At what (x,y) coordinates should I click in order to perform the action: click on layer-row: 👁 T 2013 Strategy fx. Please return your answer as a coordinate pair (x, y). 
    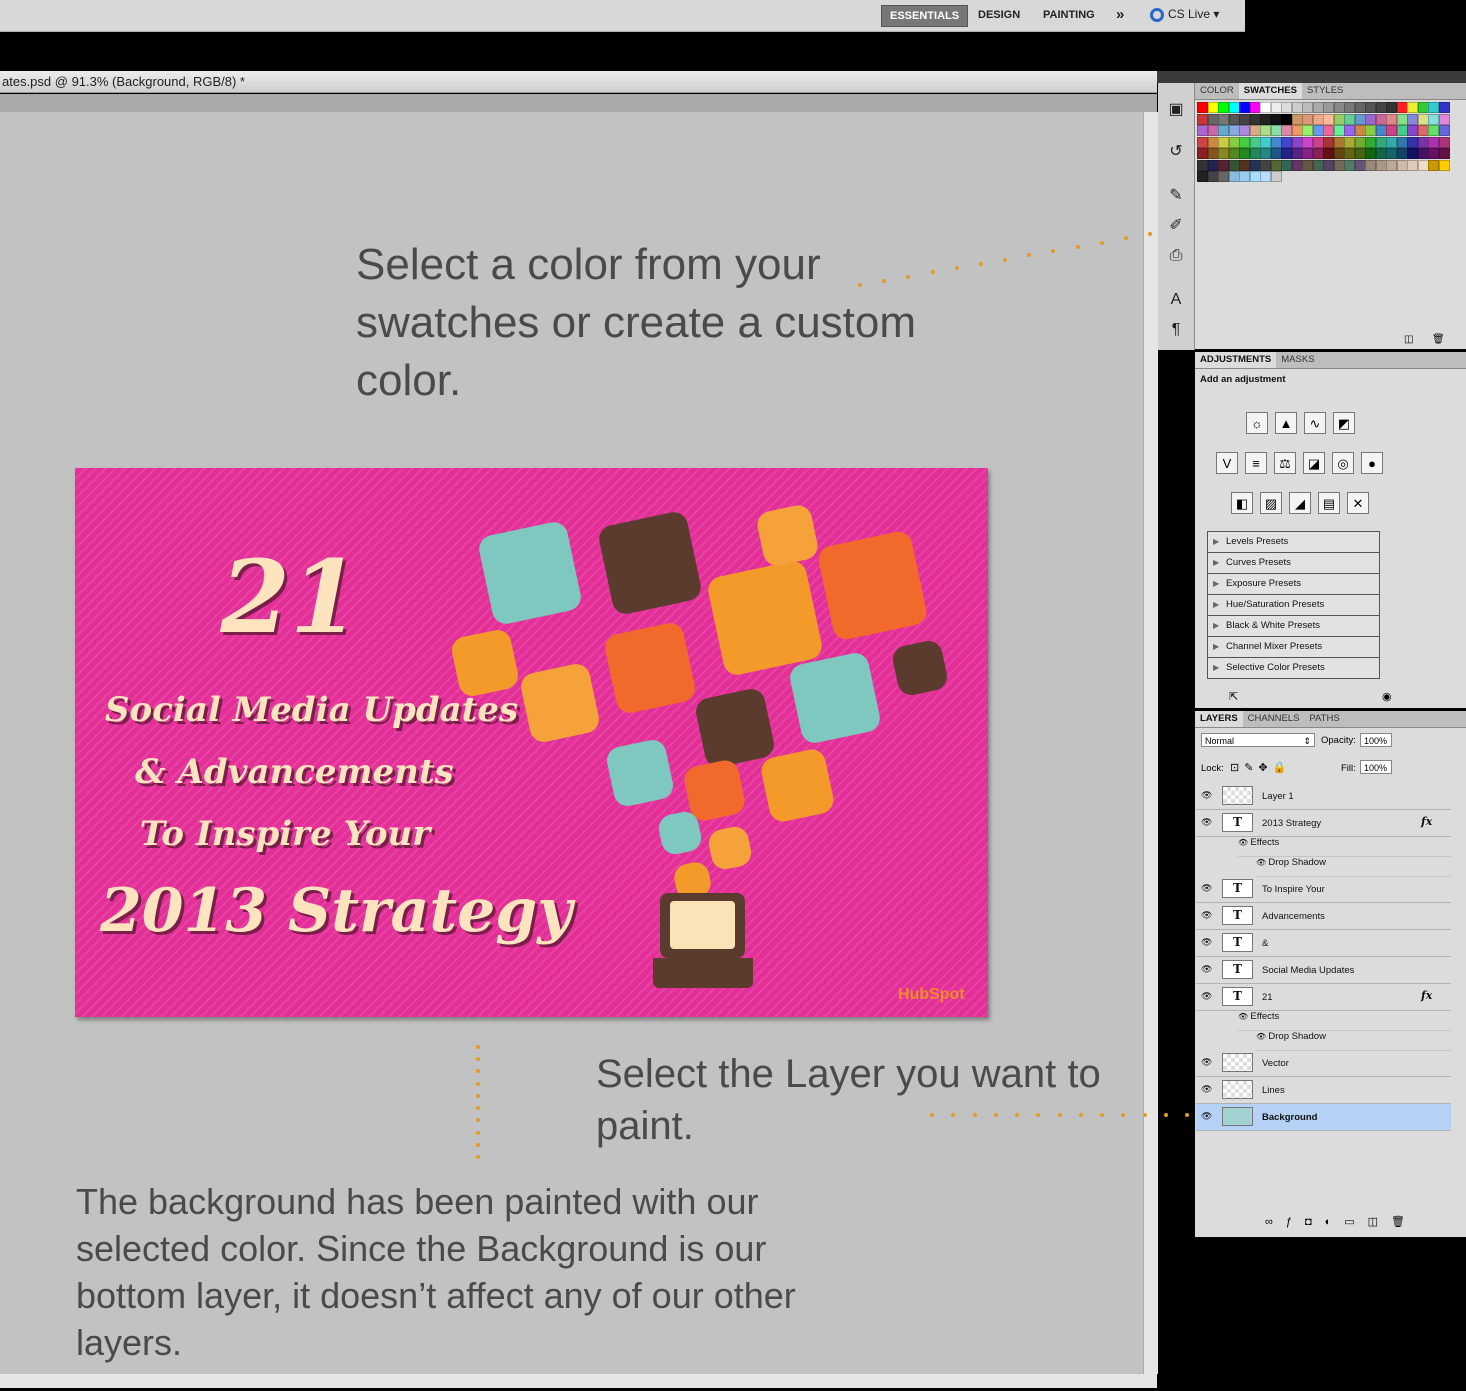
    Looking at the image, I should click on (1323, 823).